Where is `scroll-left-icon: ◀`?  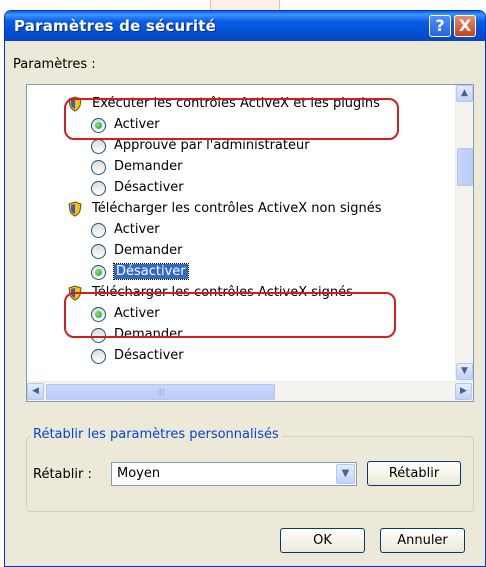
scroll-left-icon: ◀ is located at coordinates (35, 391).